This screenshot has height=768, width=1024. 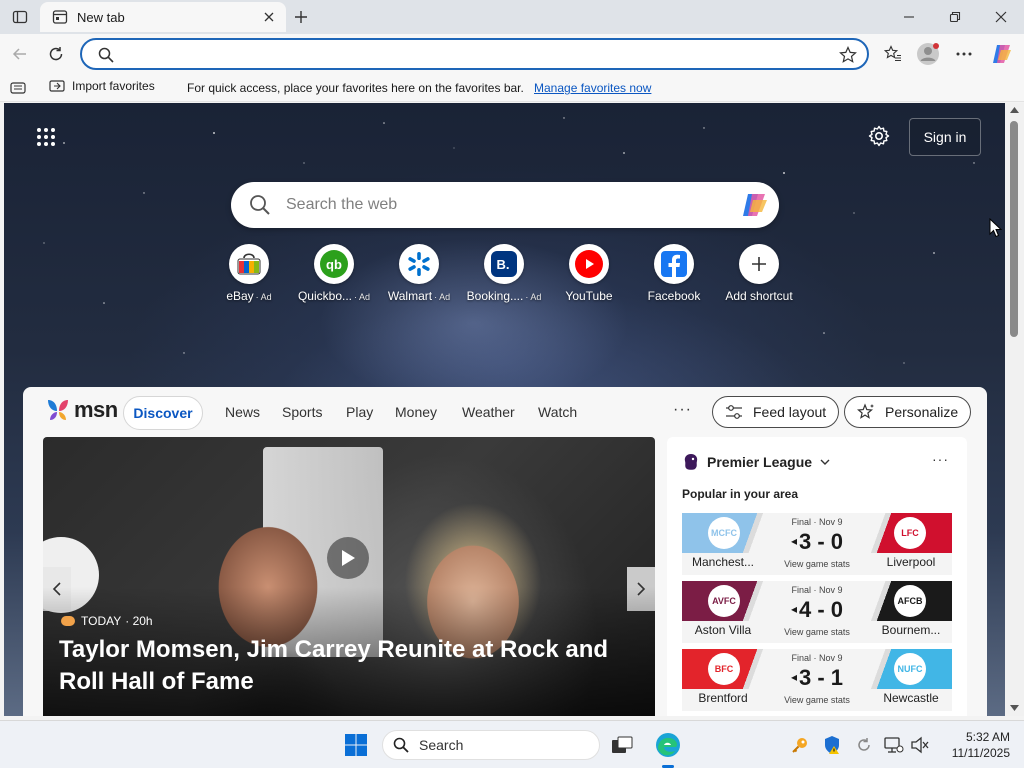 I want to click on address-bar, so click(x=474, y=54).